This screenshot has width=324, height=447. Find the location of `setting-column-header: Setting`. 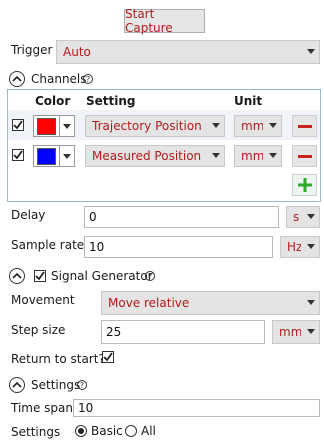

setting-column-header: Setting is located at coordinates (111, 101).